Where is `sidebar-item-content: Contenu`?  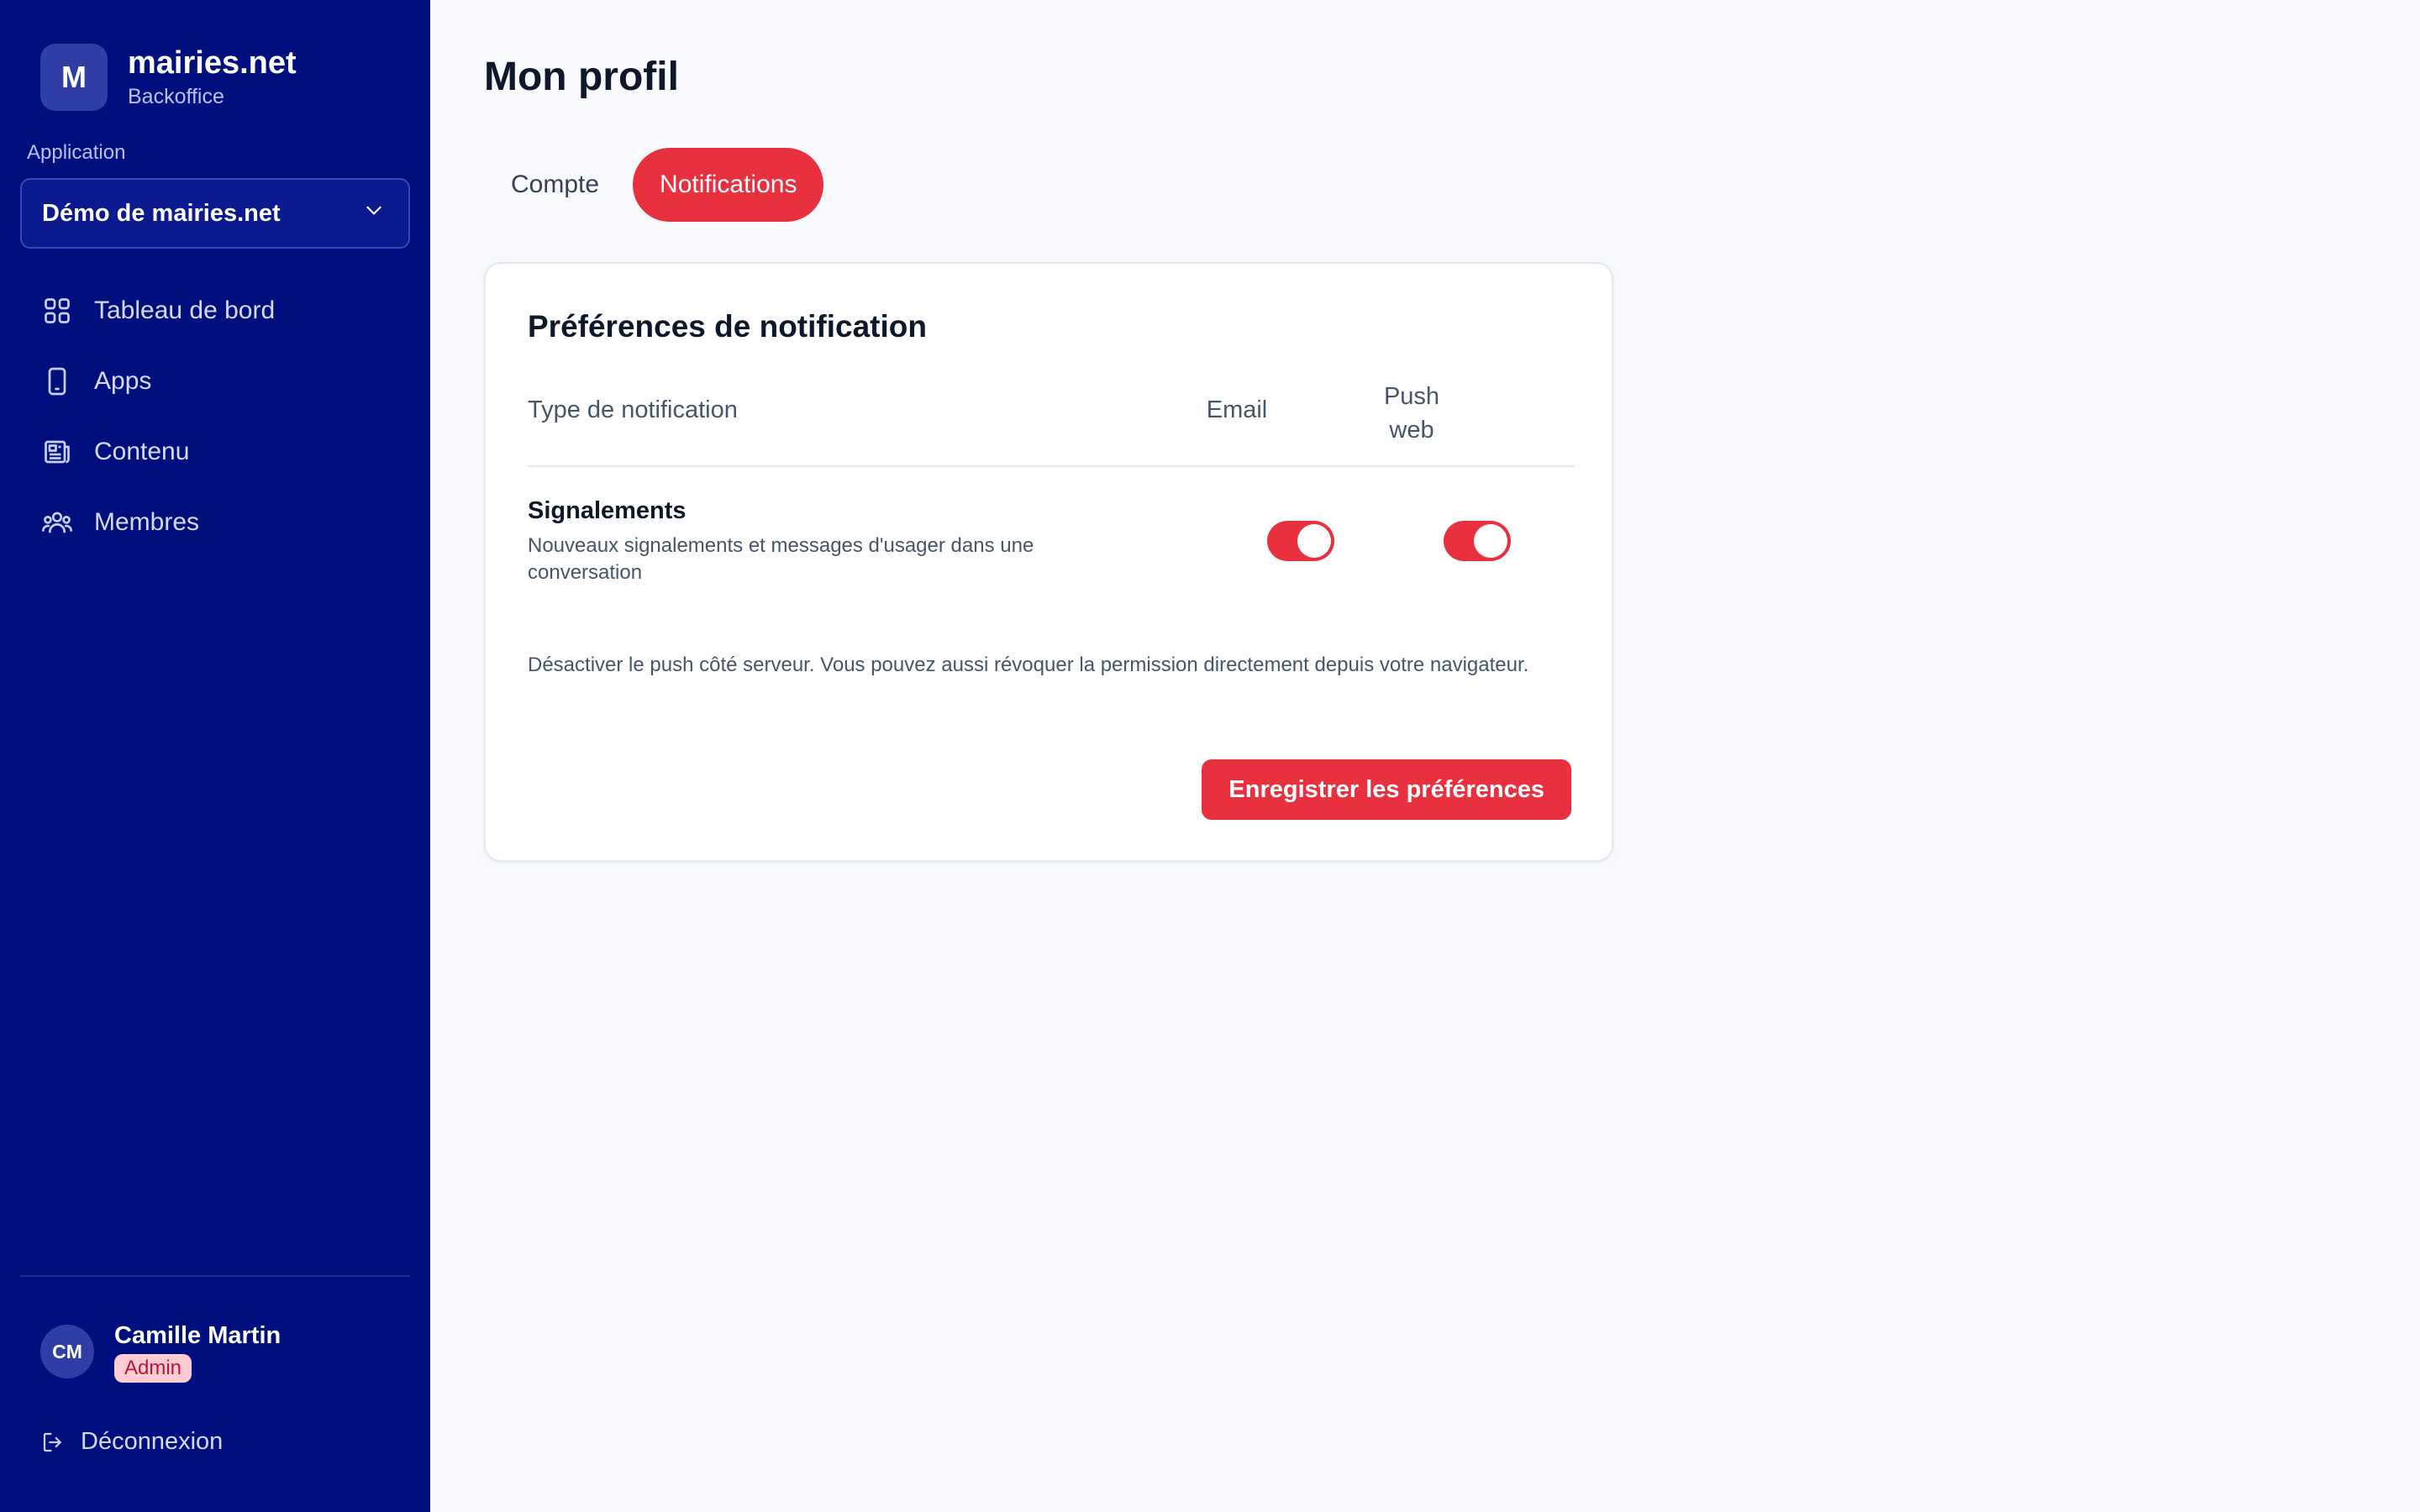
sidebar-item-content: Contenu is located at coordinates (215, 452).